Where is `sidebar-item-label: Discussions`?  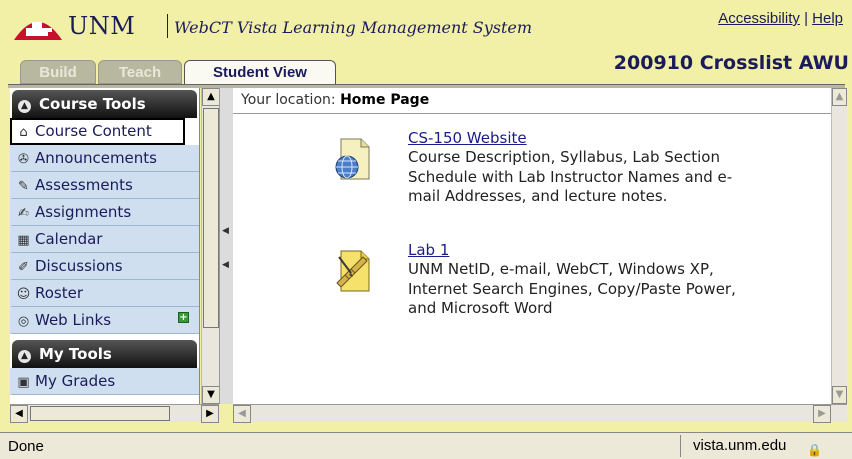 sidebar-item-label: Discussions is located at coordinates (79, 266).